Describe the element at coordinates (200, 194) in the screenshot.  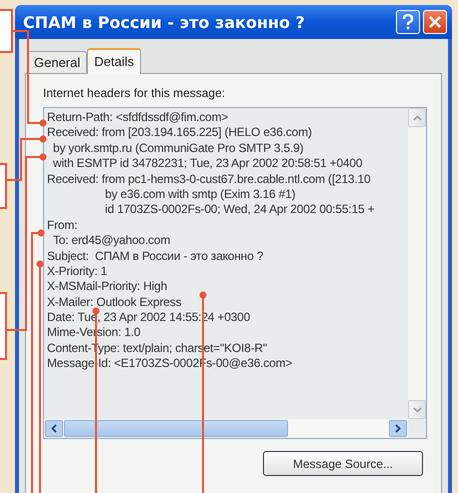
I see `header-line: by e36.com with smtp (Exim 3.16 #1)` at that location.